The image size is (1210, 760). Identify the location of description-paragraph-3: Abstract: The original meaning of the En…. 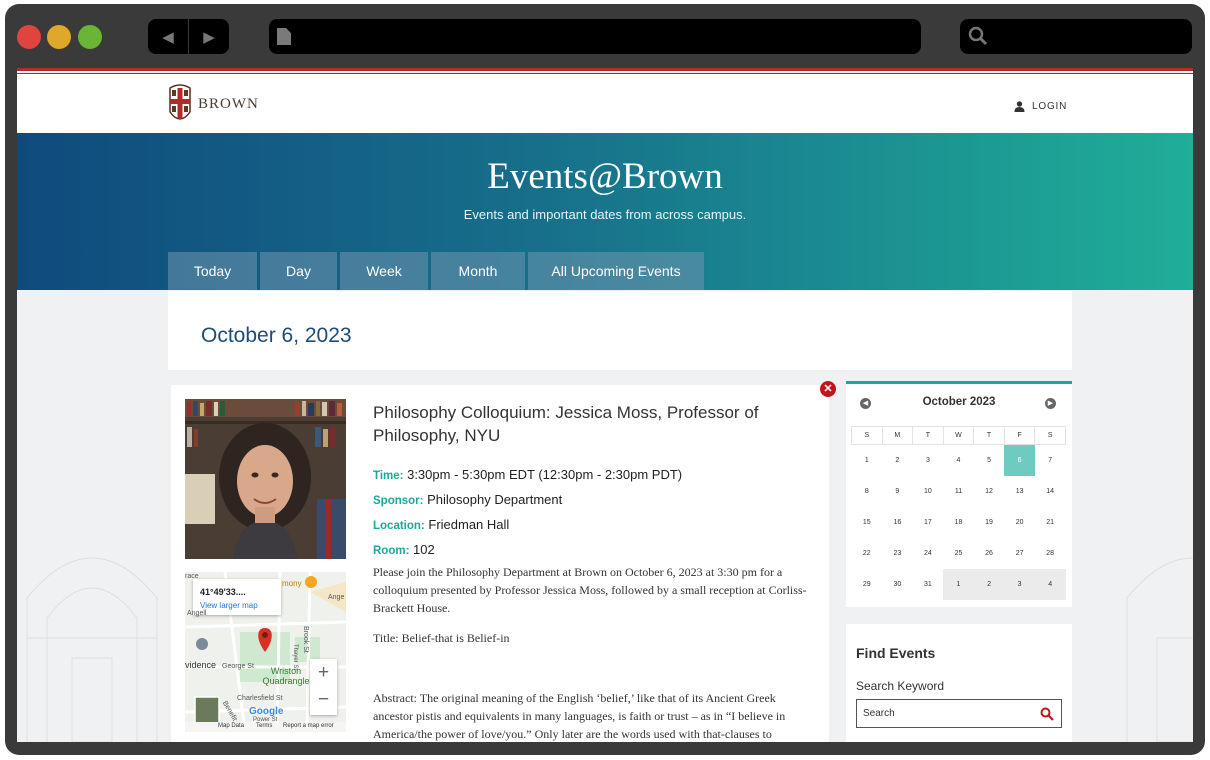
(579, 716).